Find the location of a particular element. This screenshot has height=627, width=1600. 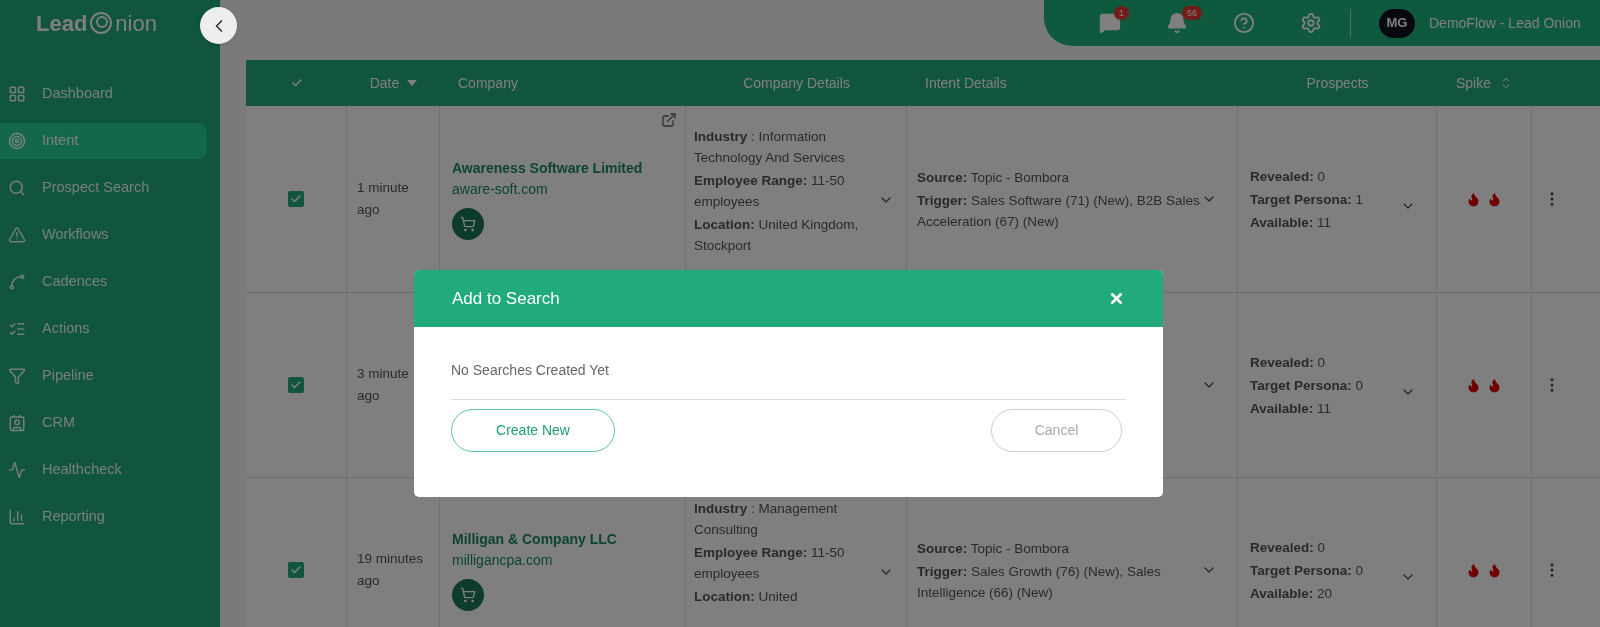

onion-logo-icon is located at coordinates (101, 23).